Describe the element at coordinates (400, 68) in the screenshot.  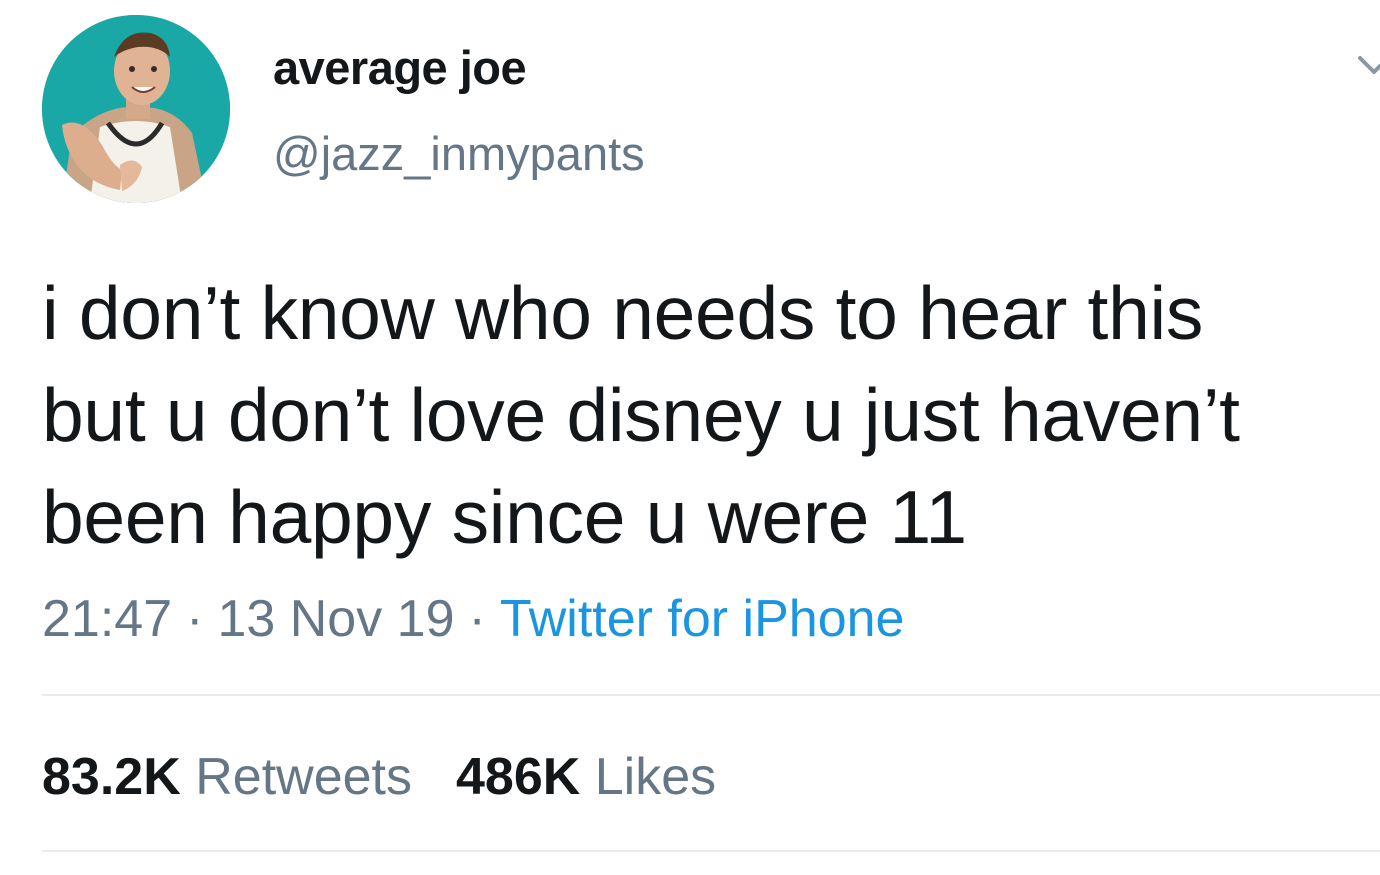
I see `display-name: average joe` at that location.